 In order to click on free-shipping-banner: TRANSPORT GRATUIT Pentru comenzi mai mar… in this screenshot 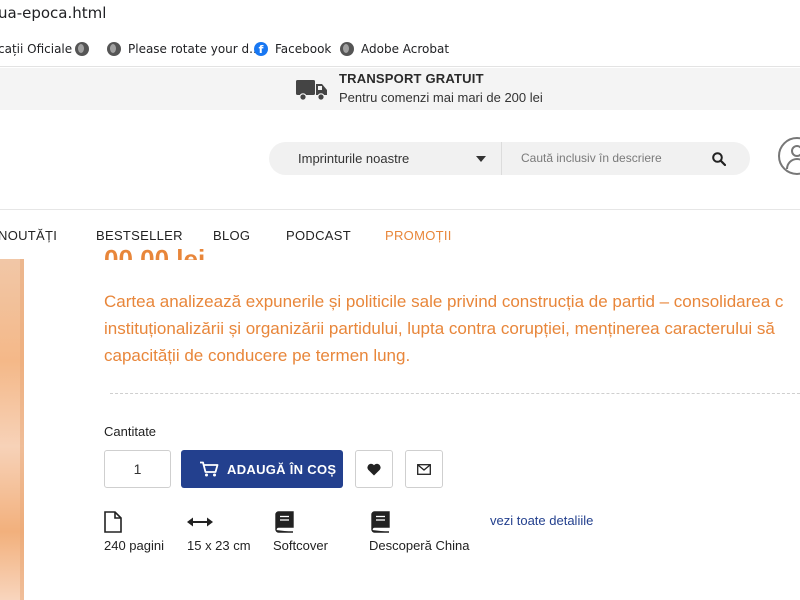, I will do `click(400, 89)`.